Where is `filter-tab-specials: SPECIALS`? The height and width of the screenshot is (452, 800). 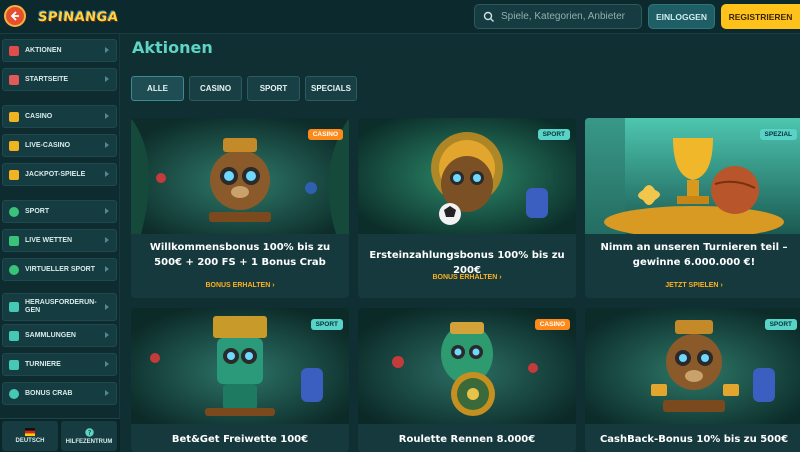
filter-tab-specials: SPECIALS is located at coordinates (331, 88).